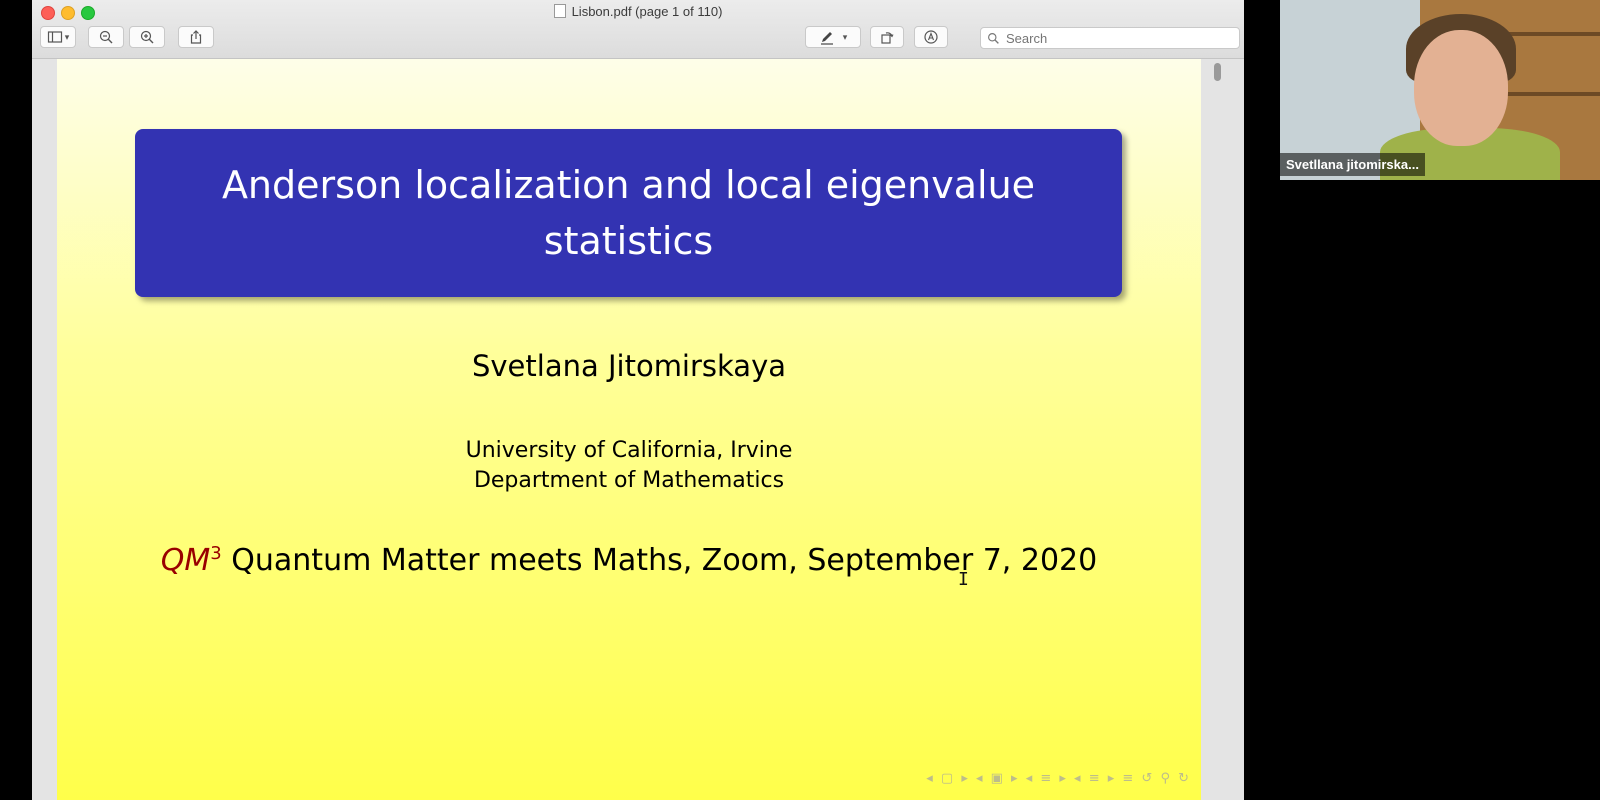  I want to click on zoom-out-button, so click(106, 37).